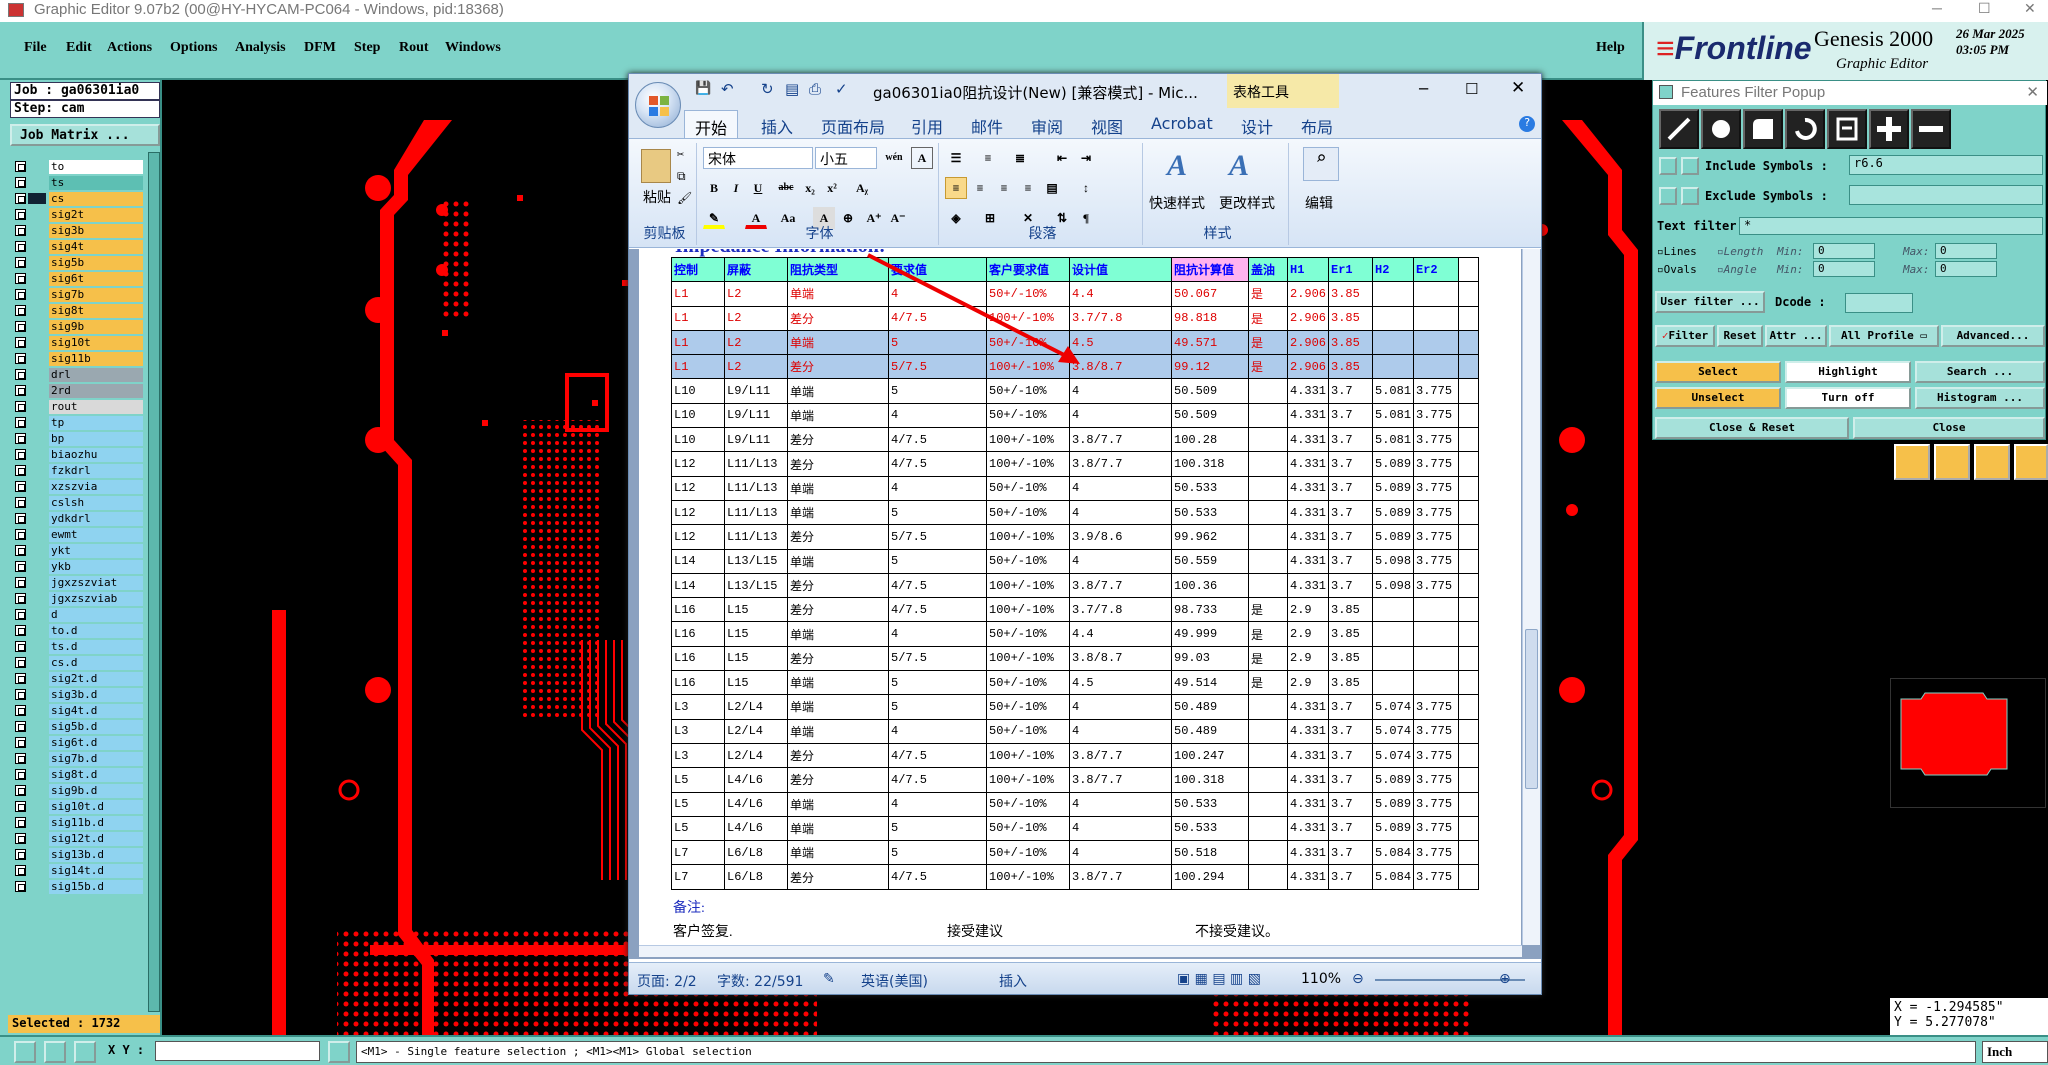 This screenshot has width=2048, height=1065. What do you see at coordinates (756, 537) in the screenshot?
I see `table-cell: L11/L13` at bounding box center [756, 537].